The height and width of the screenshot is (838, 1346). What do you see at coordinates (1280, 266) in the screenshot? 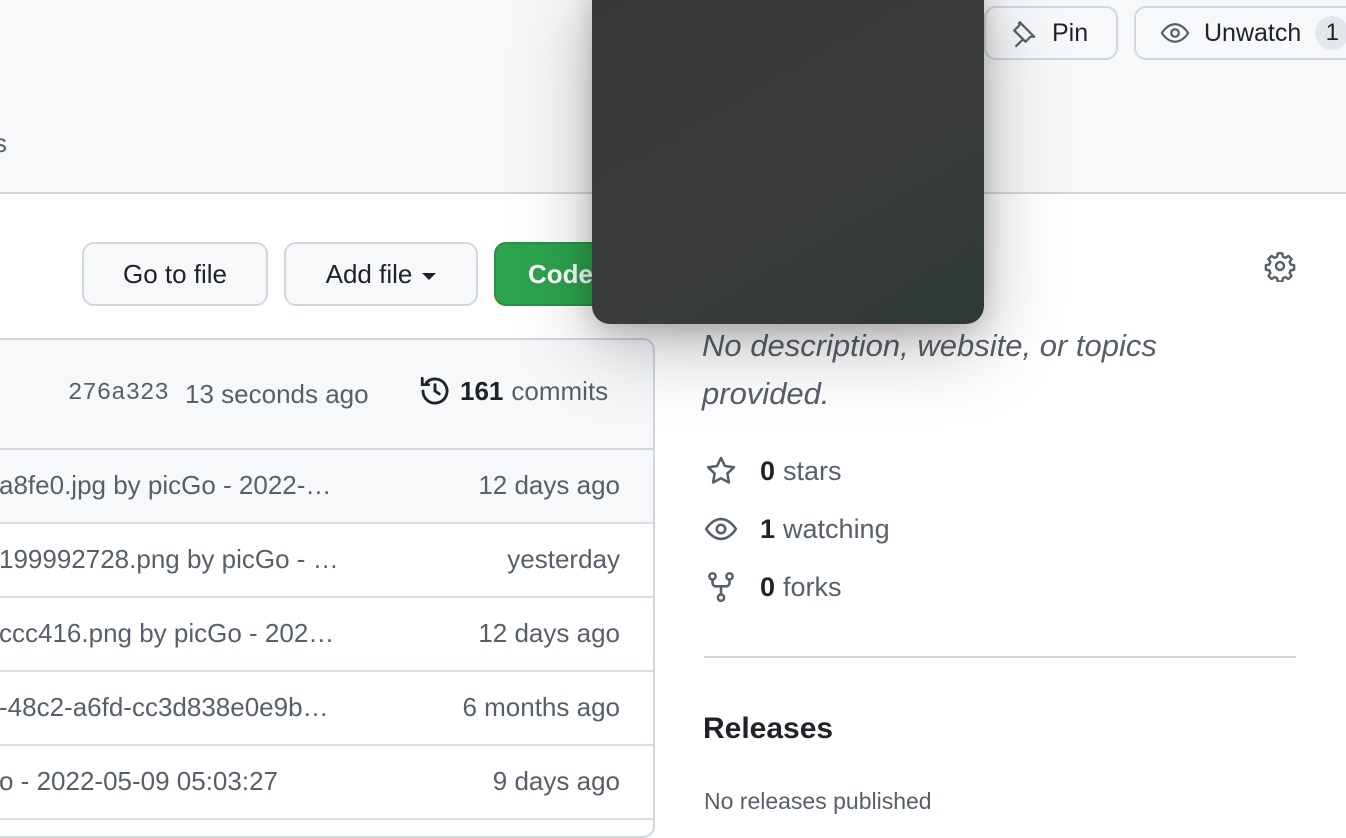
I see `gear-icon` at bounding box center [1280, 266].